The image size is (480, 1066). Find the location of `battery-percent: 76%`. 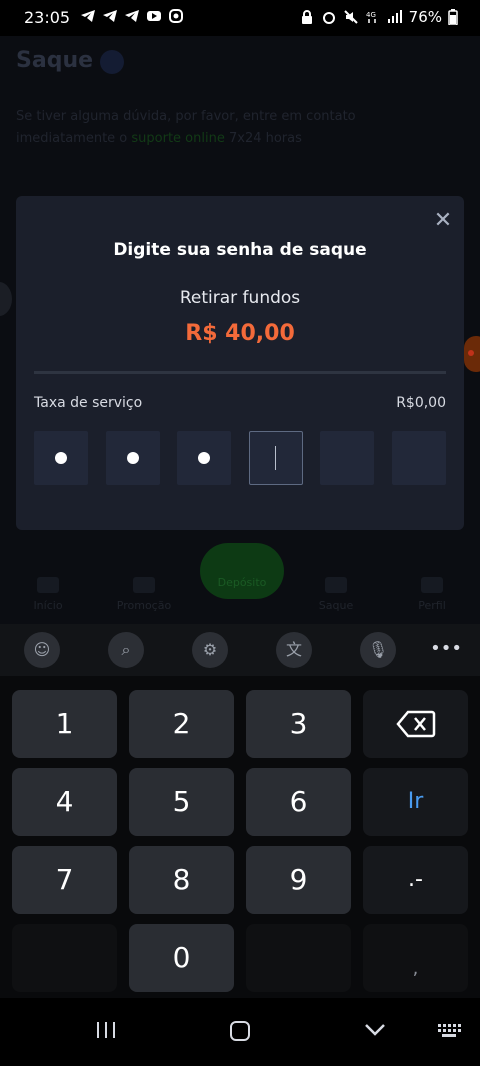

battery-percent: 76% is located at coordinates (425, 17).